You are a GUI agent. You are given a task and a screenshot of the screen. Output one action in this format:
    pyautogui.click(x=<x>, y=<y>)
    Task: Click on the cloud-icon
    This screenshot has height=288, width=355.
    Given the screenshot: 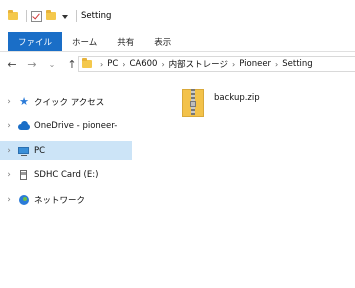 What is the action you would take?
    pyautogui.click(x=24, y=126)
    